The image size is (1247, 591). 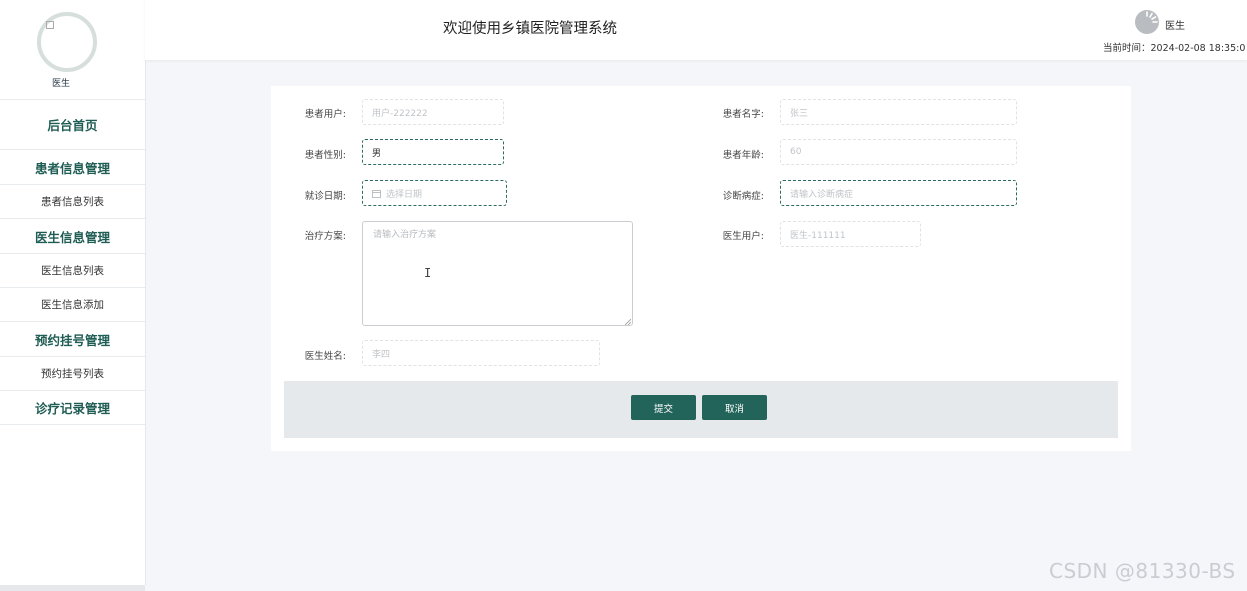 What do you see at coordinates (72, 304) in the screenshot?
I see `sidebar-item-doctor-add: 医生信息添加` at bounding box center [72, 304].